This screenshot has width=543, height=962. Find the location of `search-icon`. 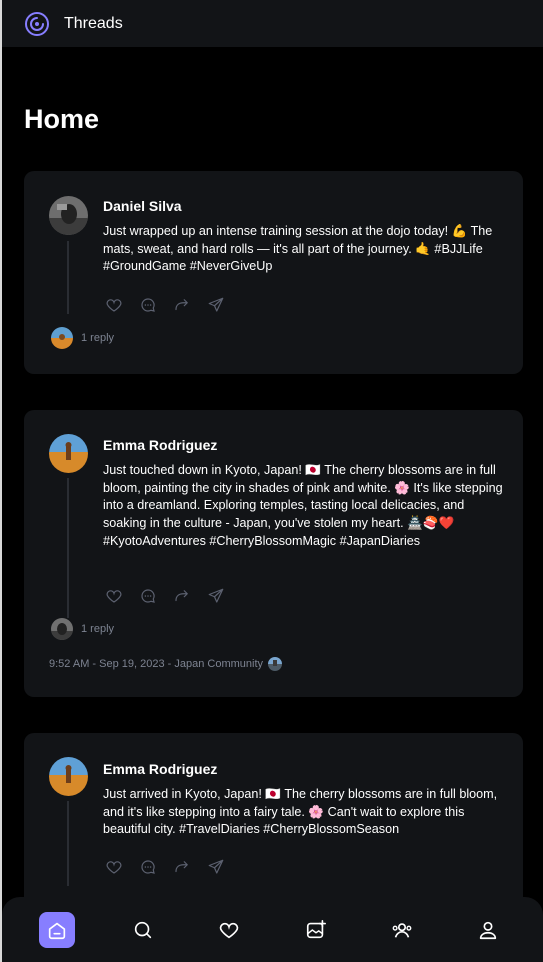

search-icon is located at coordinates (143, 930).